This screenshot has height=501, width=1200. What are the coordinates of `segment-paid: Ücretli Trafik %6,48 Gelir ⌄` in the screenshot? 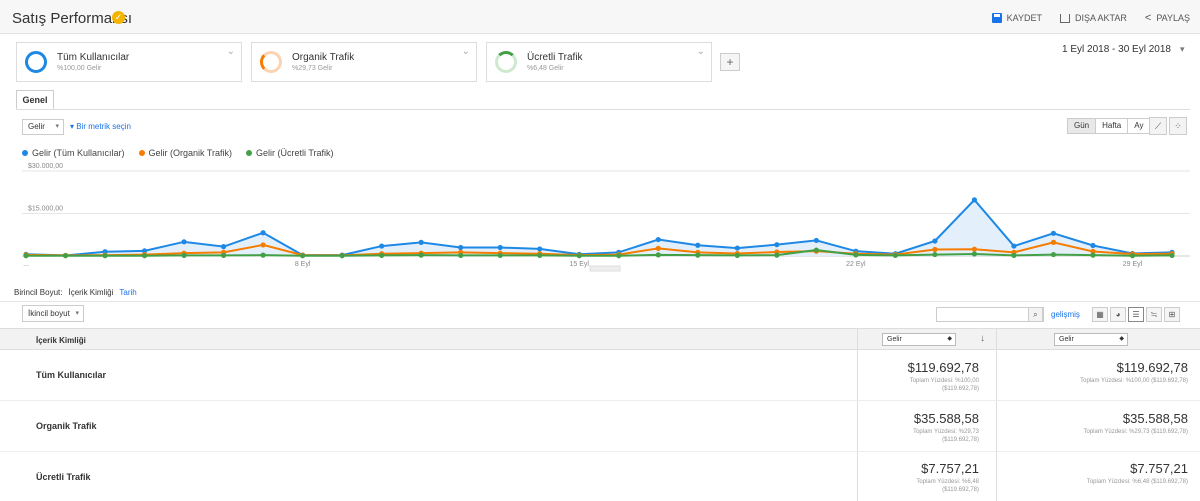 It's located at (599, 62).